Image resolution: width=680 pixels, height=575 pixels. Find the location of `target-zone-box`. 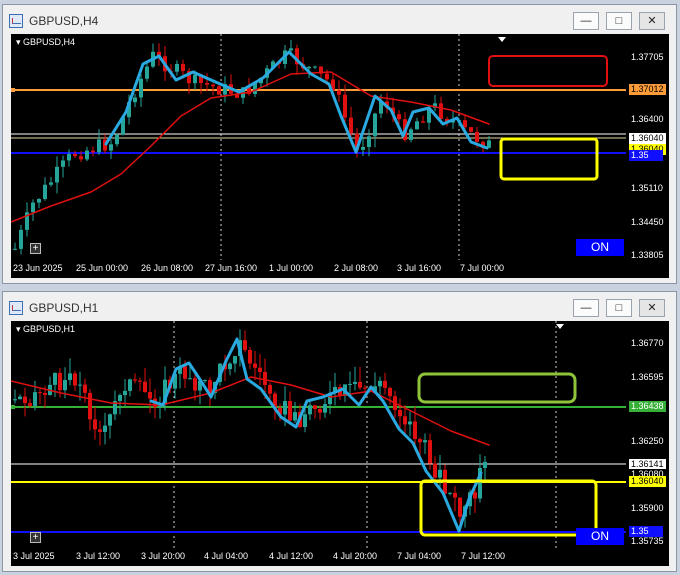

target-zone-box is located at coordinates (548, 71).